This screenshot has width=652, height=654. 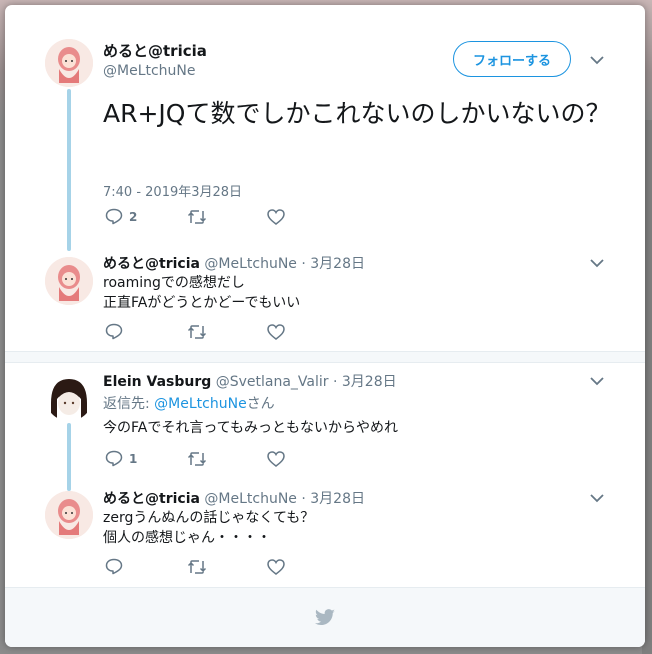 I want to click on tweet-line: roamingでの感想だし, so click(x=174, y=283).